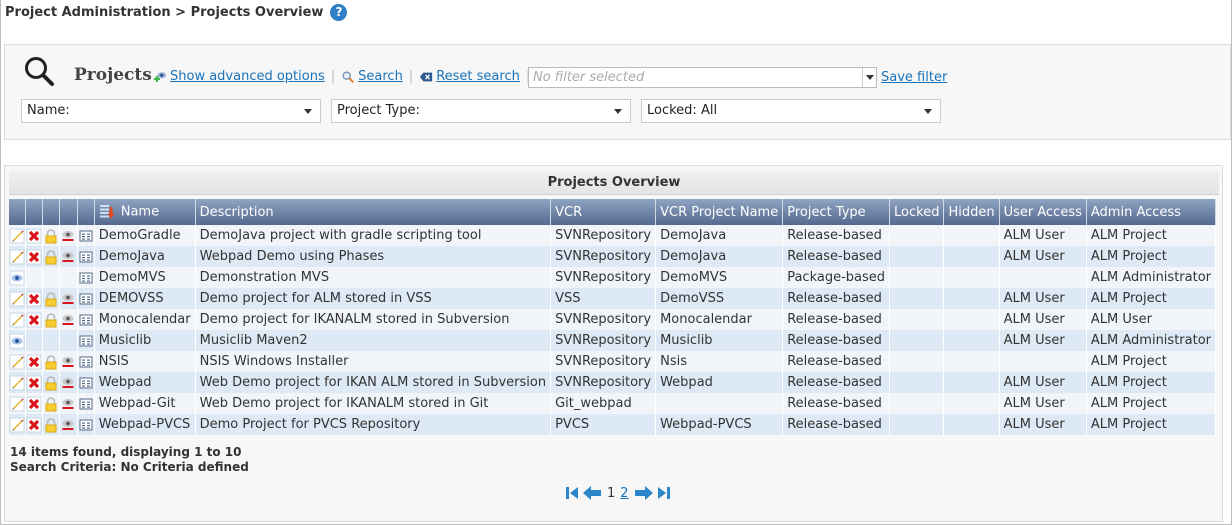 The width and height of the screenshot is (1232, 525). What do you see at coordinates (971, 212) in the screenshot?
I see `column-header-hidden: Hidden` at bounding box center [971, 212].